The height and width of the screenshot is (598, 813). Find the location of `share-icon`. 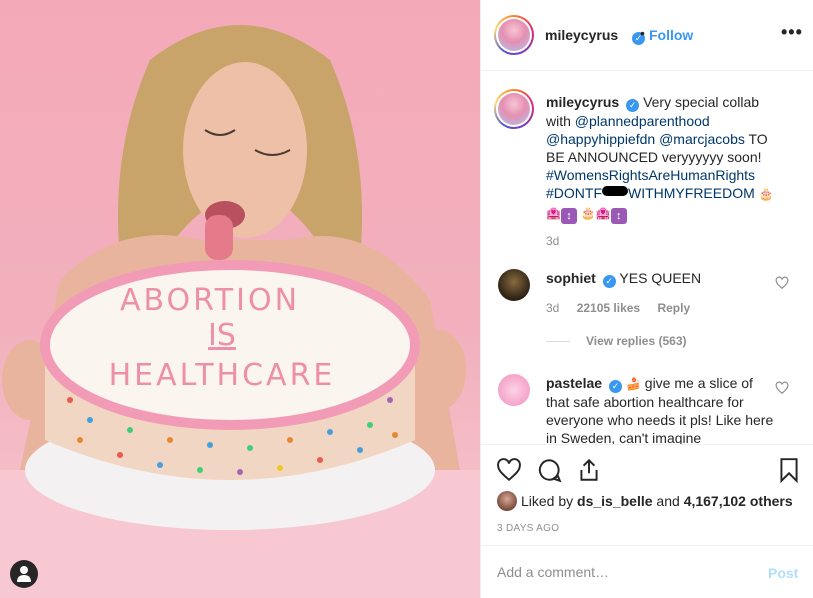

share-icon is located at coordinates (589, 470).